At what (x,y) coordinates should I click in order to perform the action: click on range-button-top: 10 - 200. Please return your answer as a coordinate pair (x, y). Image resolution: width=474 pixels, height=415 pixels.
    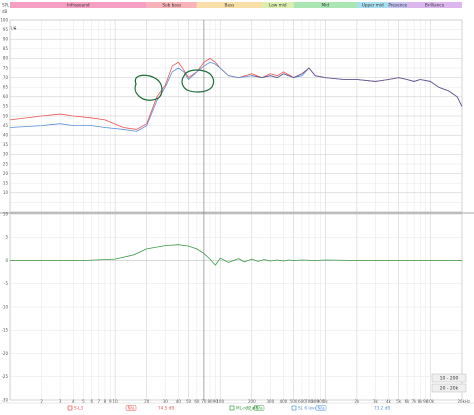
    Looking at the image, I should click on (449, 378).